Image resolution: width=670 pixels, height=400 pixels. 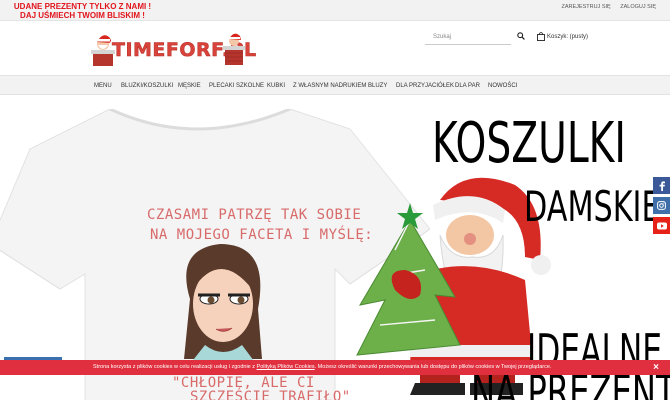 I want to click on cart-label: Koszyk: (pusty), so click(x=568, y=37).